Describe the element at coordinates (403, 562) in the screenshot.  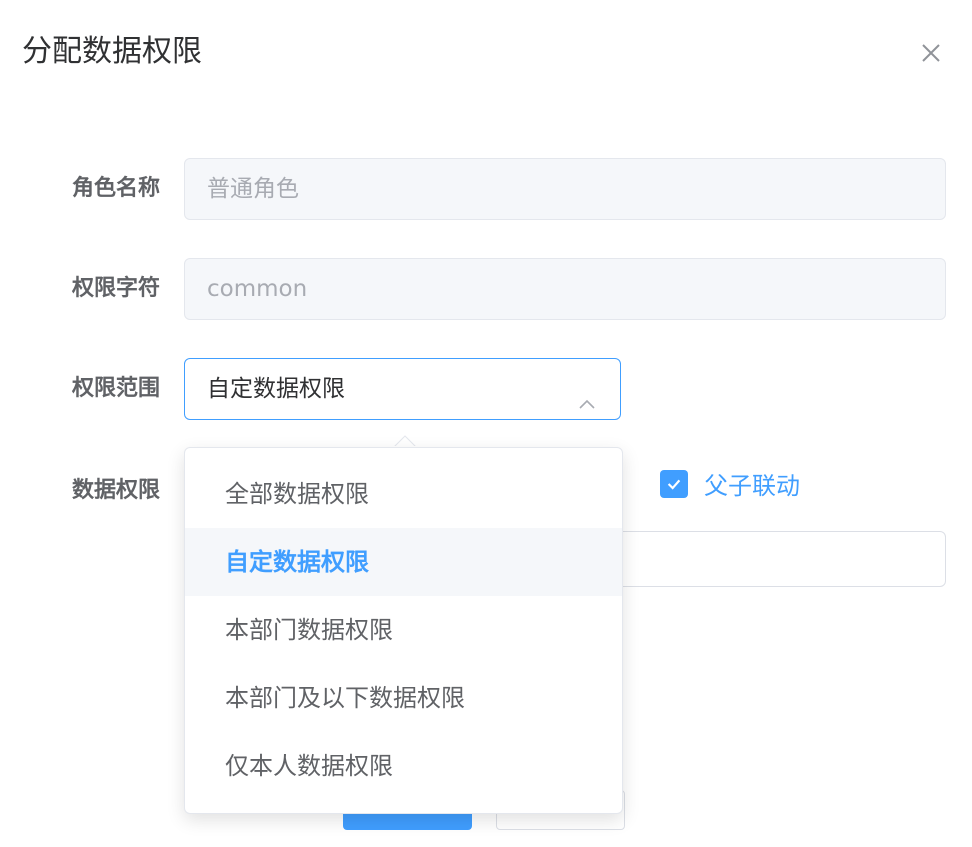
I see `scope-option-custom: 自定数据权限` at that location.